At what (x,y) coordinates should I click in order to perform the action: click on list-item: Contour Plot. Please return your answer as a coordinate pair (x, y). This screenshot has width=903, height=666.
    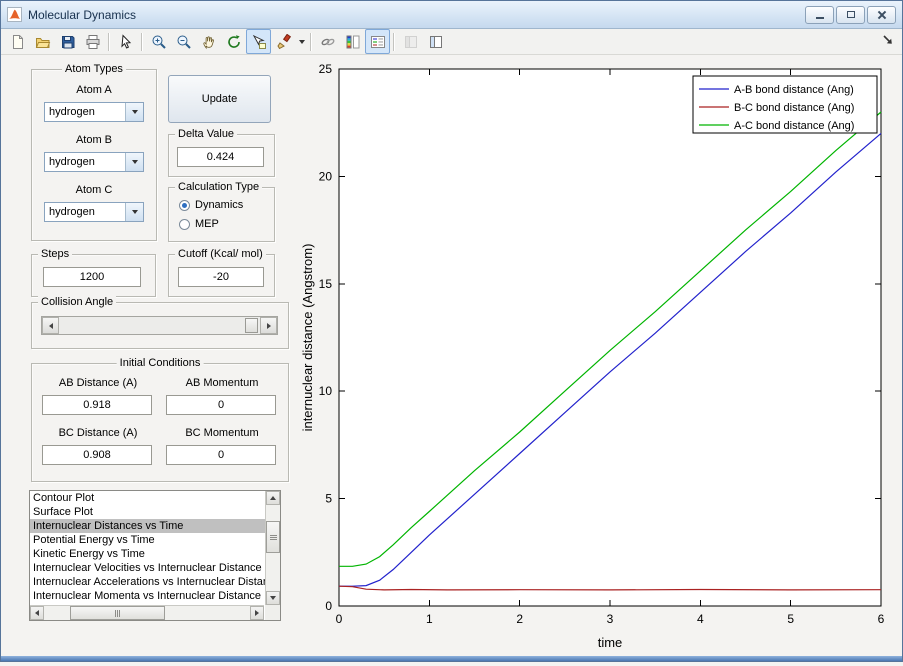
    Looking at the image, I should click on (147, 498).